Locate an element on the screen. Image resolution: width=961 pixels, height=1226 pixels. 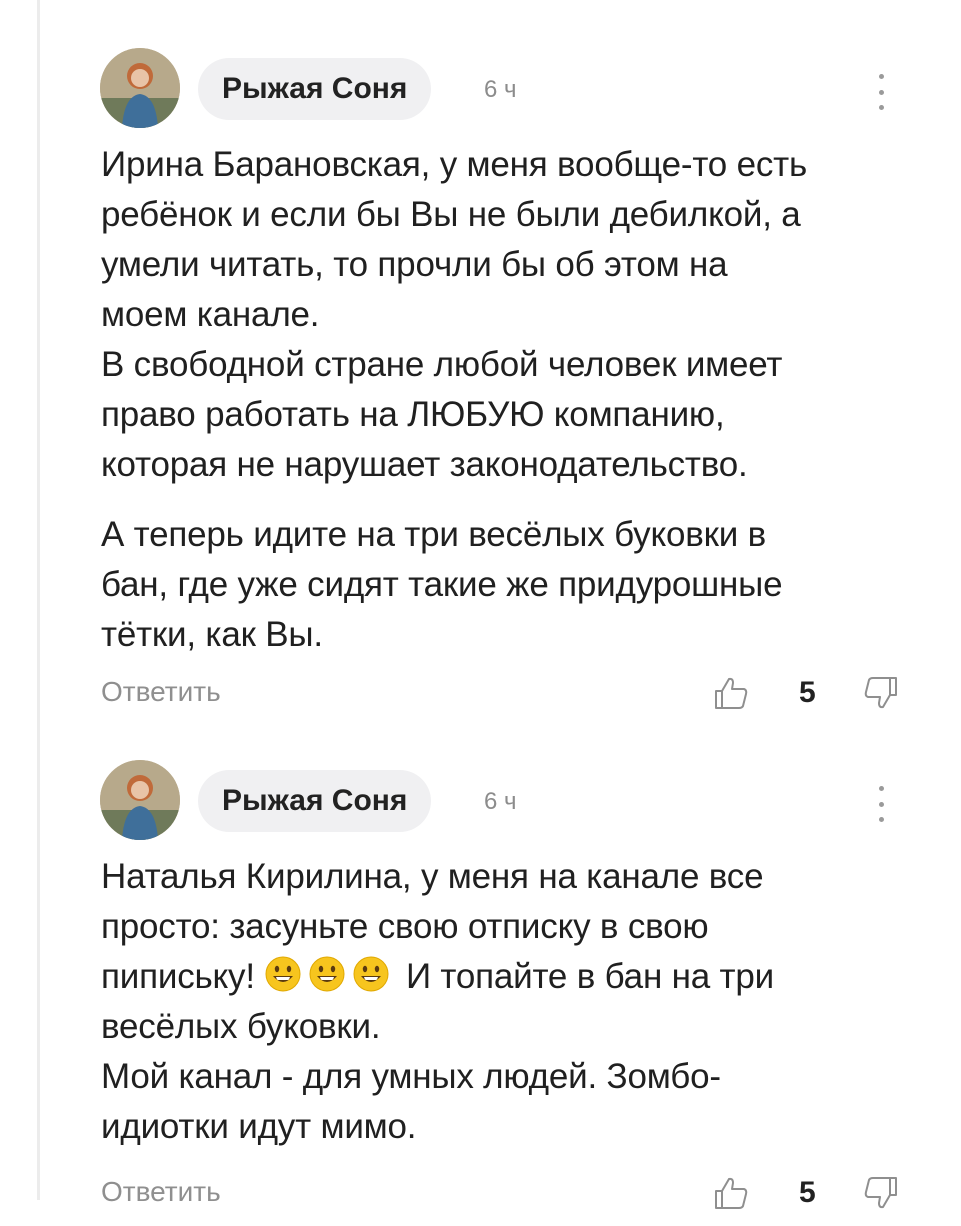
comment-line: бан, где уже сидят такие же придурошные is located at coordinates (442, 584).